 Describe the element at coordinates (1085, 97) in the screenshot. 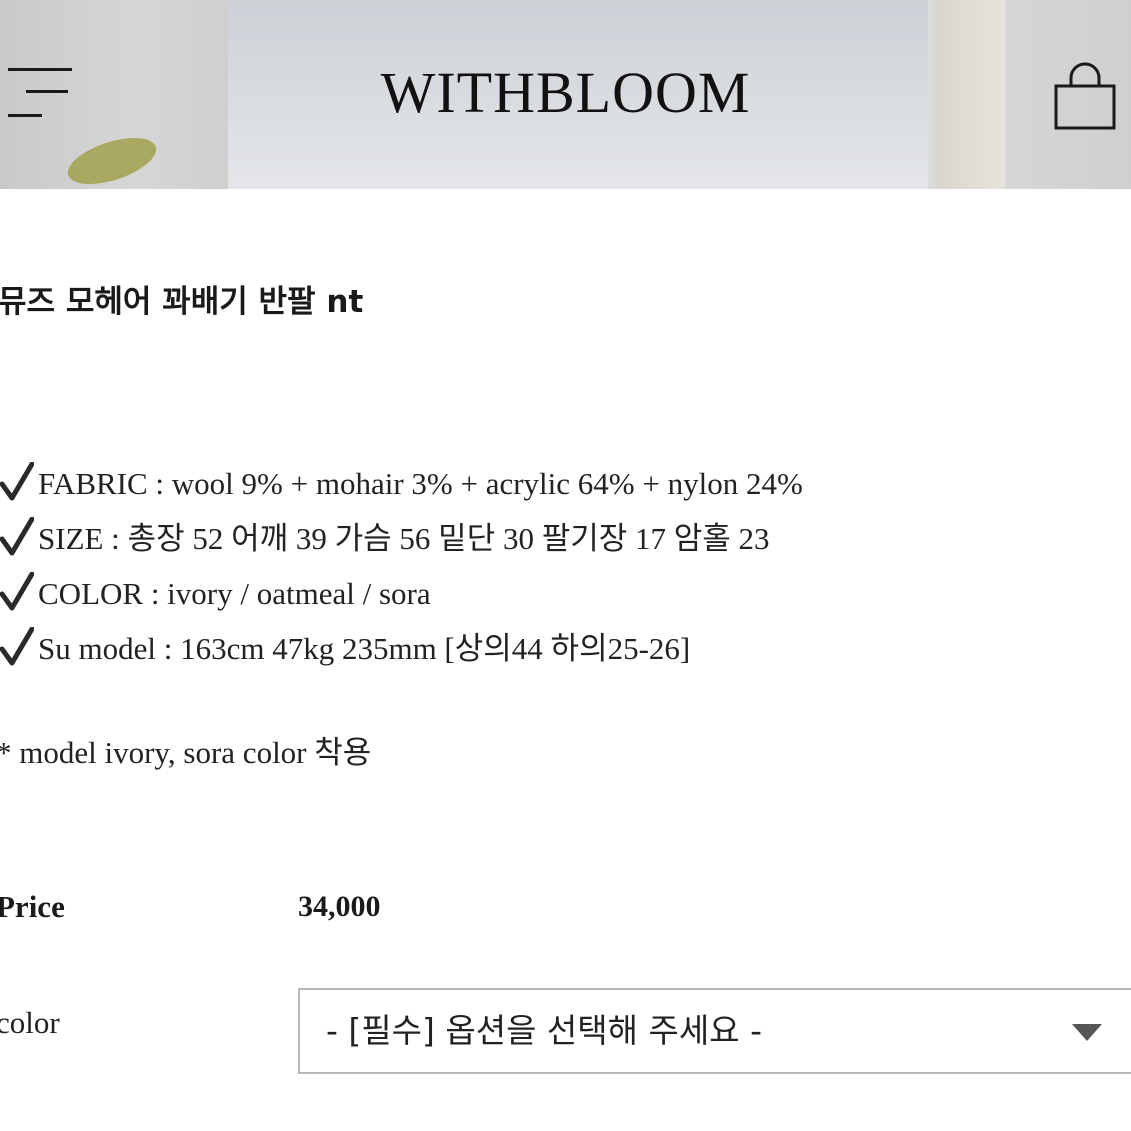

I see `shopping-bag-icon` at that location.